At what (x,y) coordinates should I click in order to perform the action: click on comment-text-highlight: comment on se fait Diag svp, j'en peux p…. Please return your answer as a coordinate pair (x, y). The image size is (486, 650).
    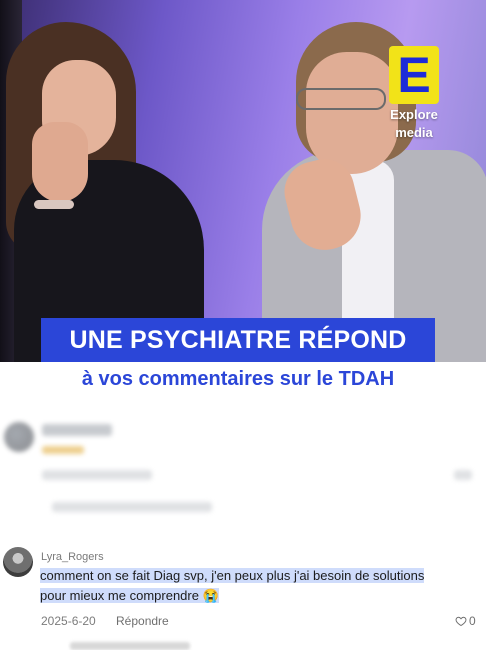
    Looking at the image, I should click on (232, 585).